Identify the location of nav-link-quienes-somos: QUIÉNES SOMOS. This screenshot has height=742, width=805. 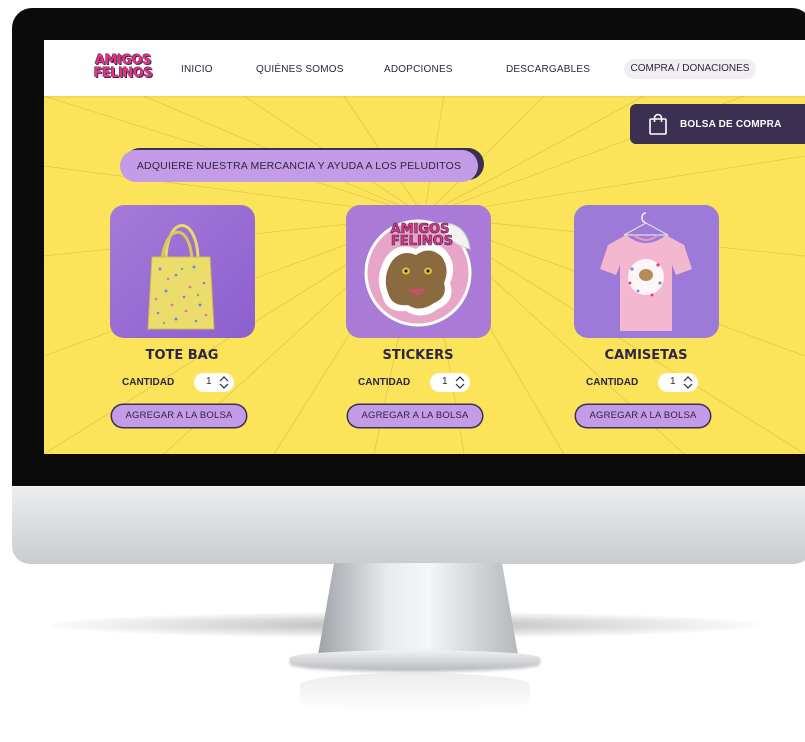
(300, 69).